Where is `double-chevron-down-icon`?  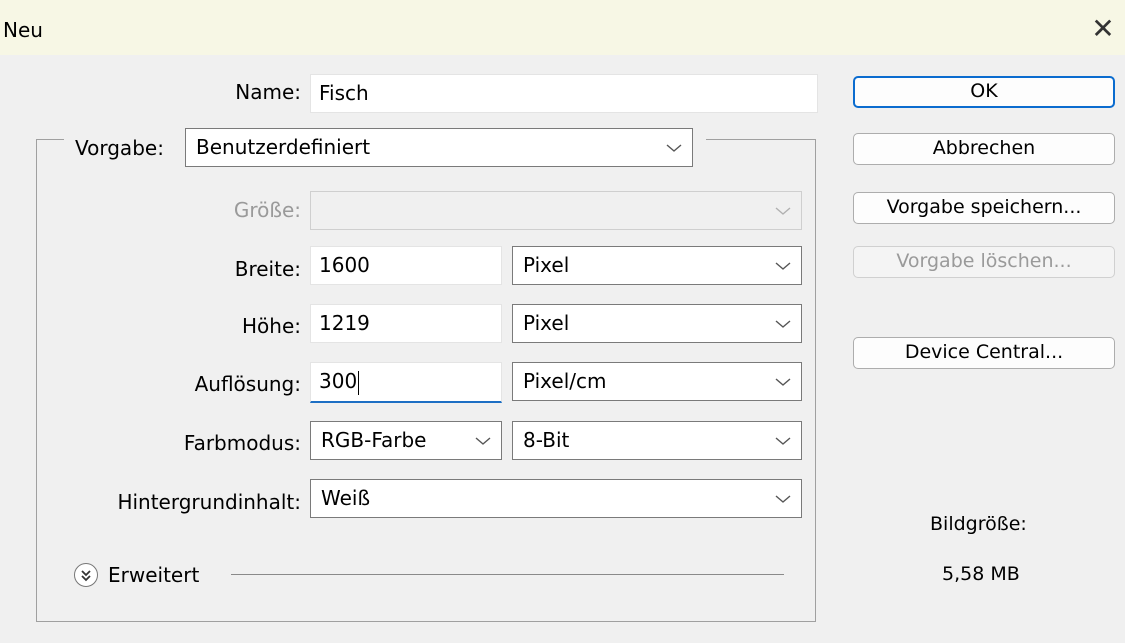 double-chevron-down-icon is located at coordinates (86, 575).